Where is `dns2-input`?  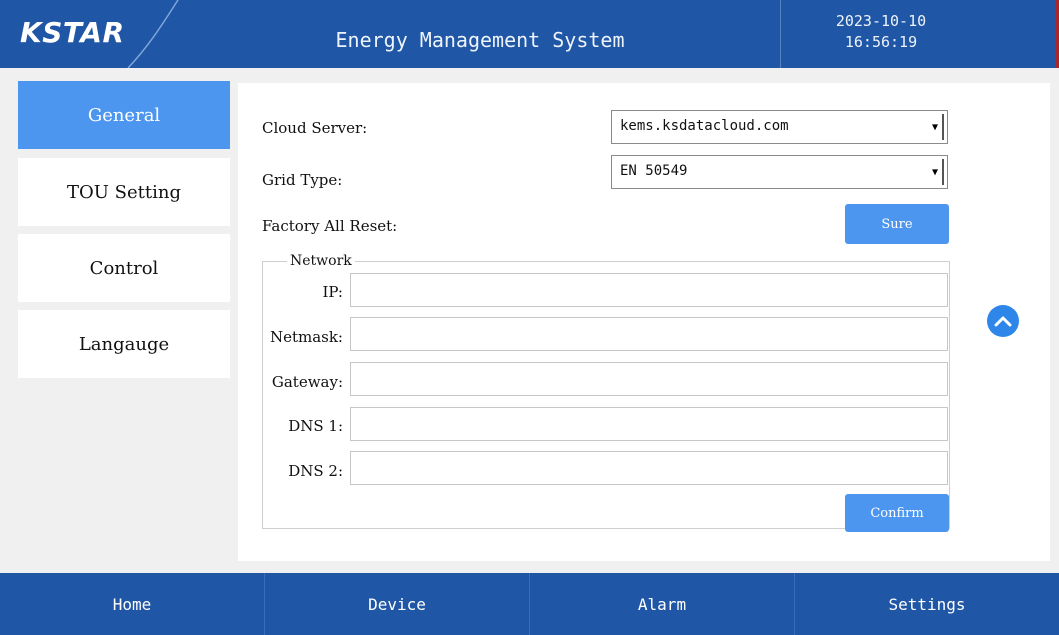
dns2-input is located at coordinates (649, 468).